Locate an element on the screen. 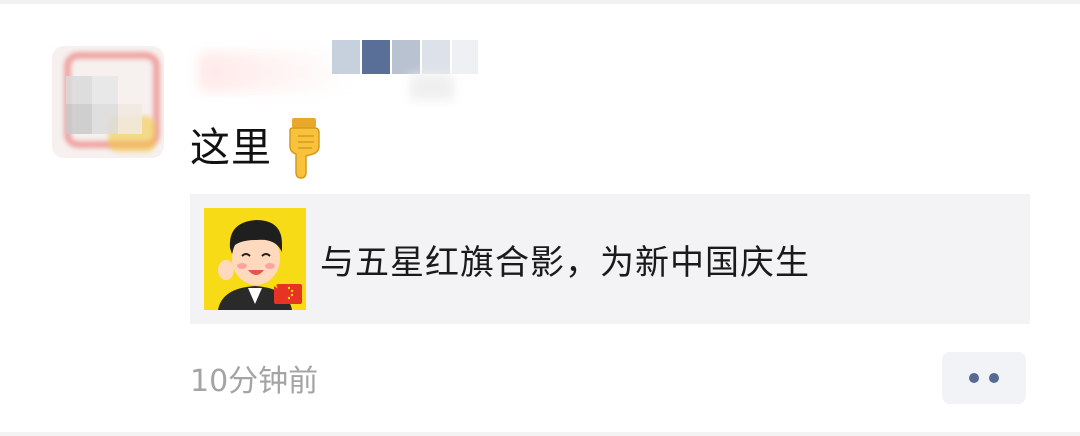 This screenshot has height=436, width=1080. pointing-down-hand-icon is located at coordinates (304, 148).